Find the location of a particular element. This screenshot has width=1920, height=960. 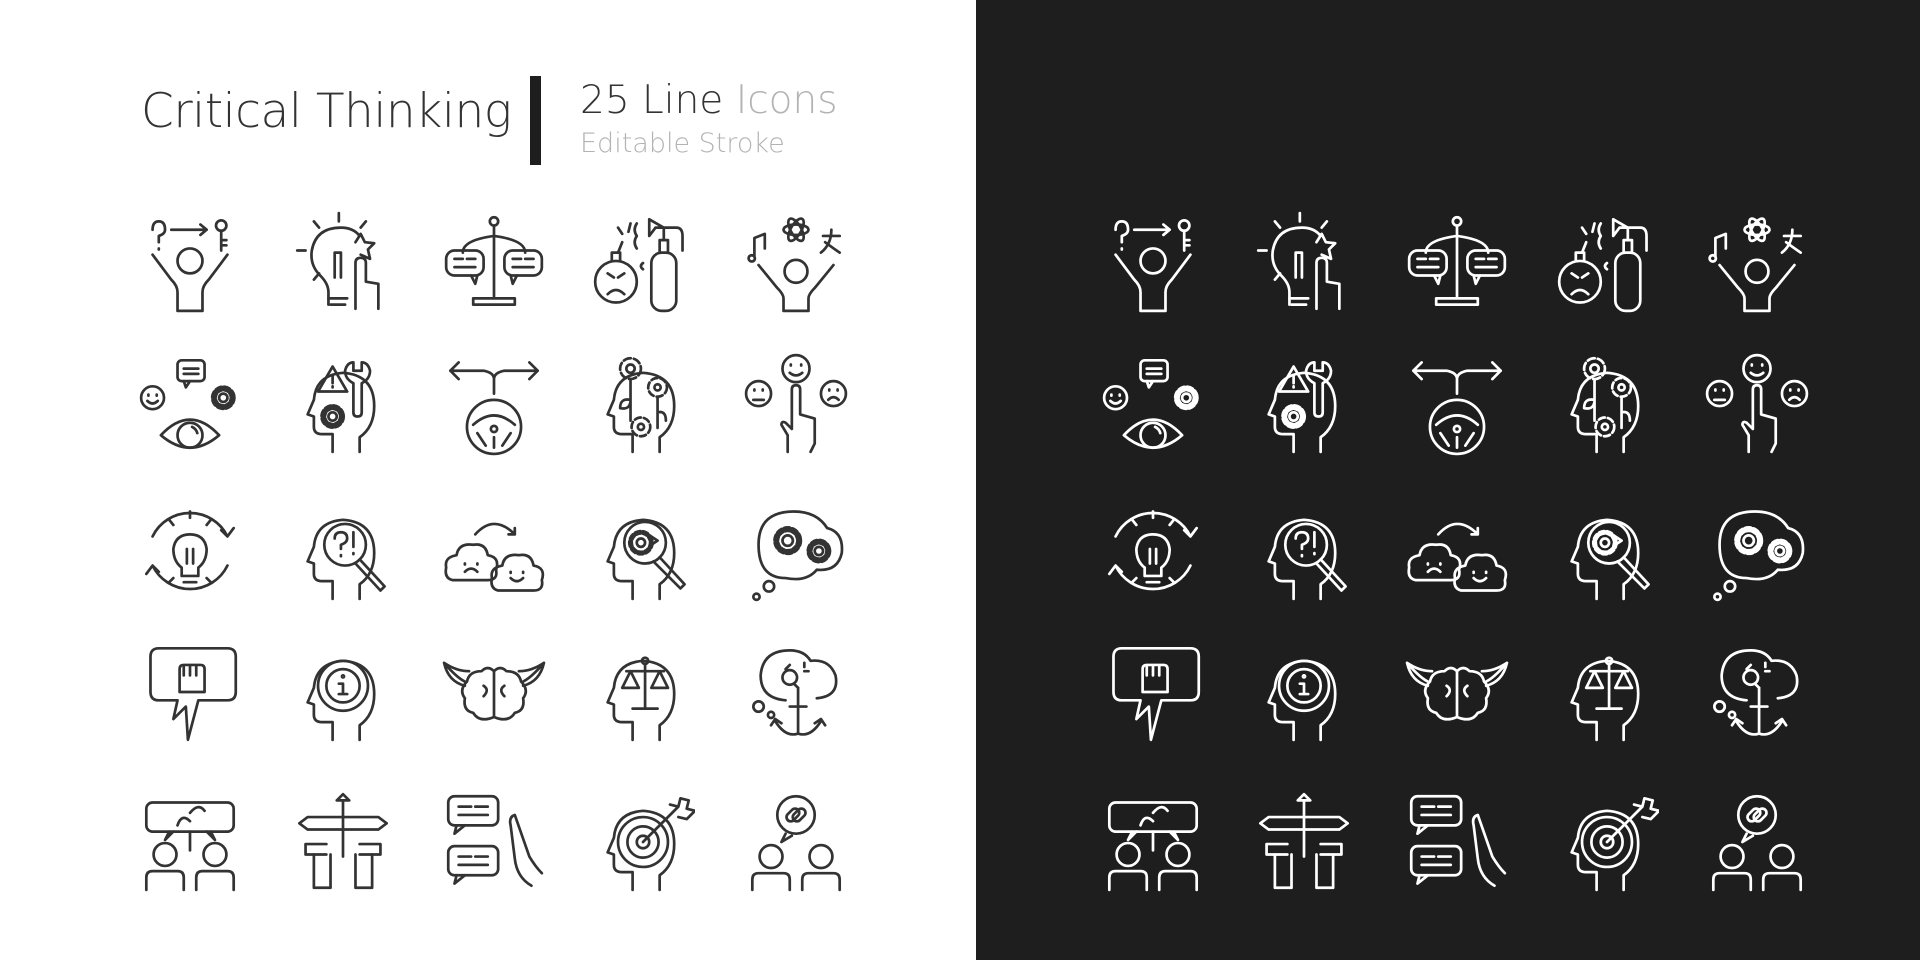

page-title: Critical Thinking is located at coordinates (326, 111).